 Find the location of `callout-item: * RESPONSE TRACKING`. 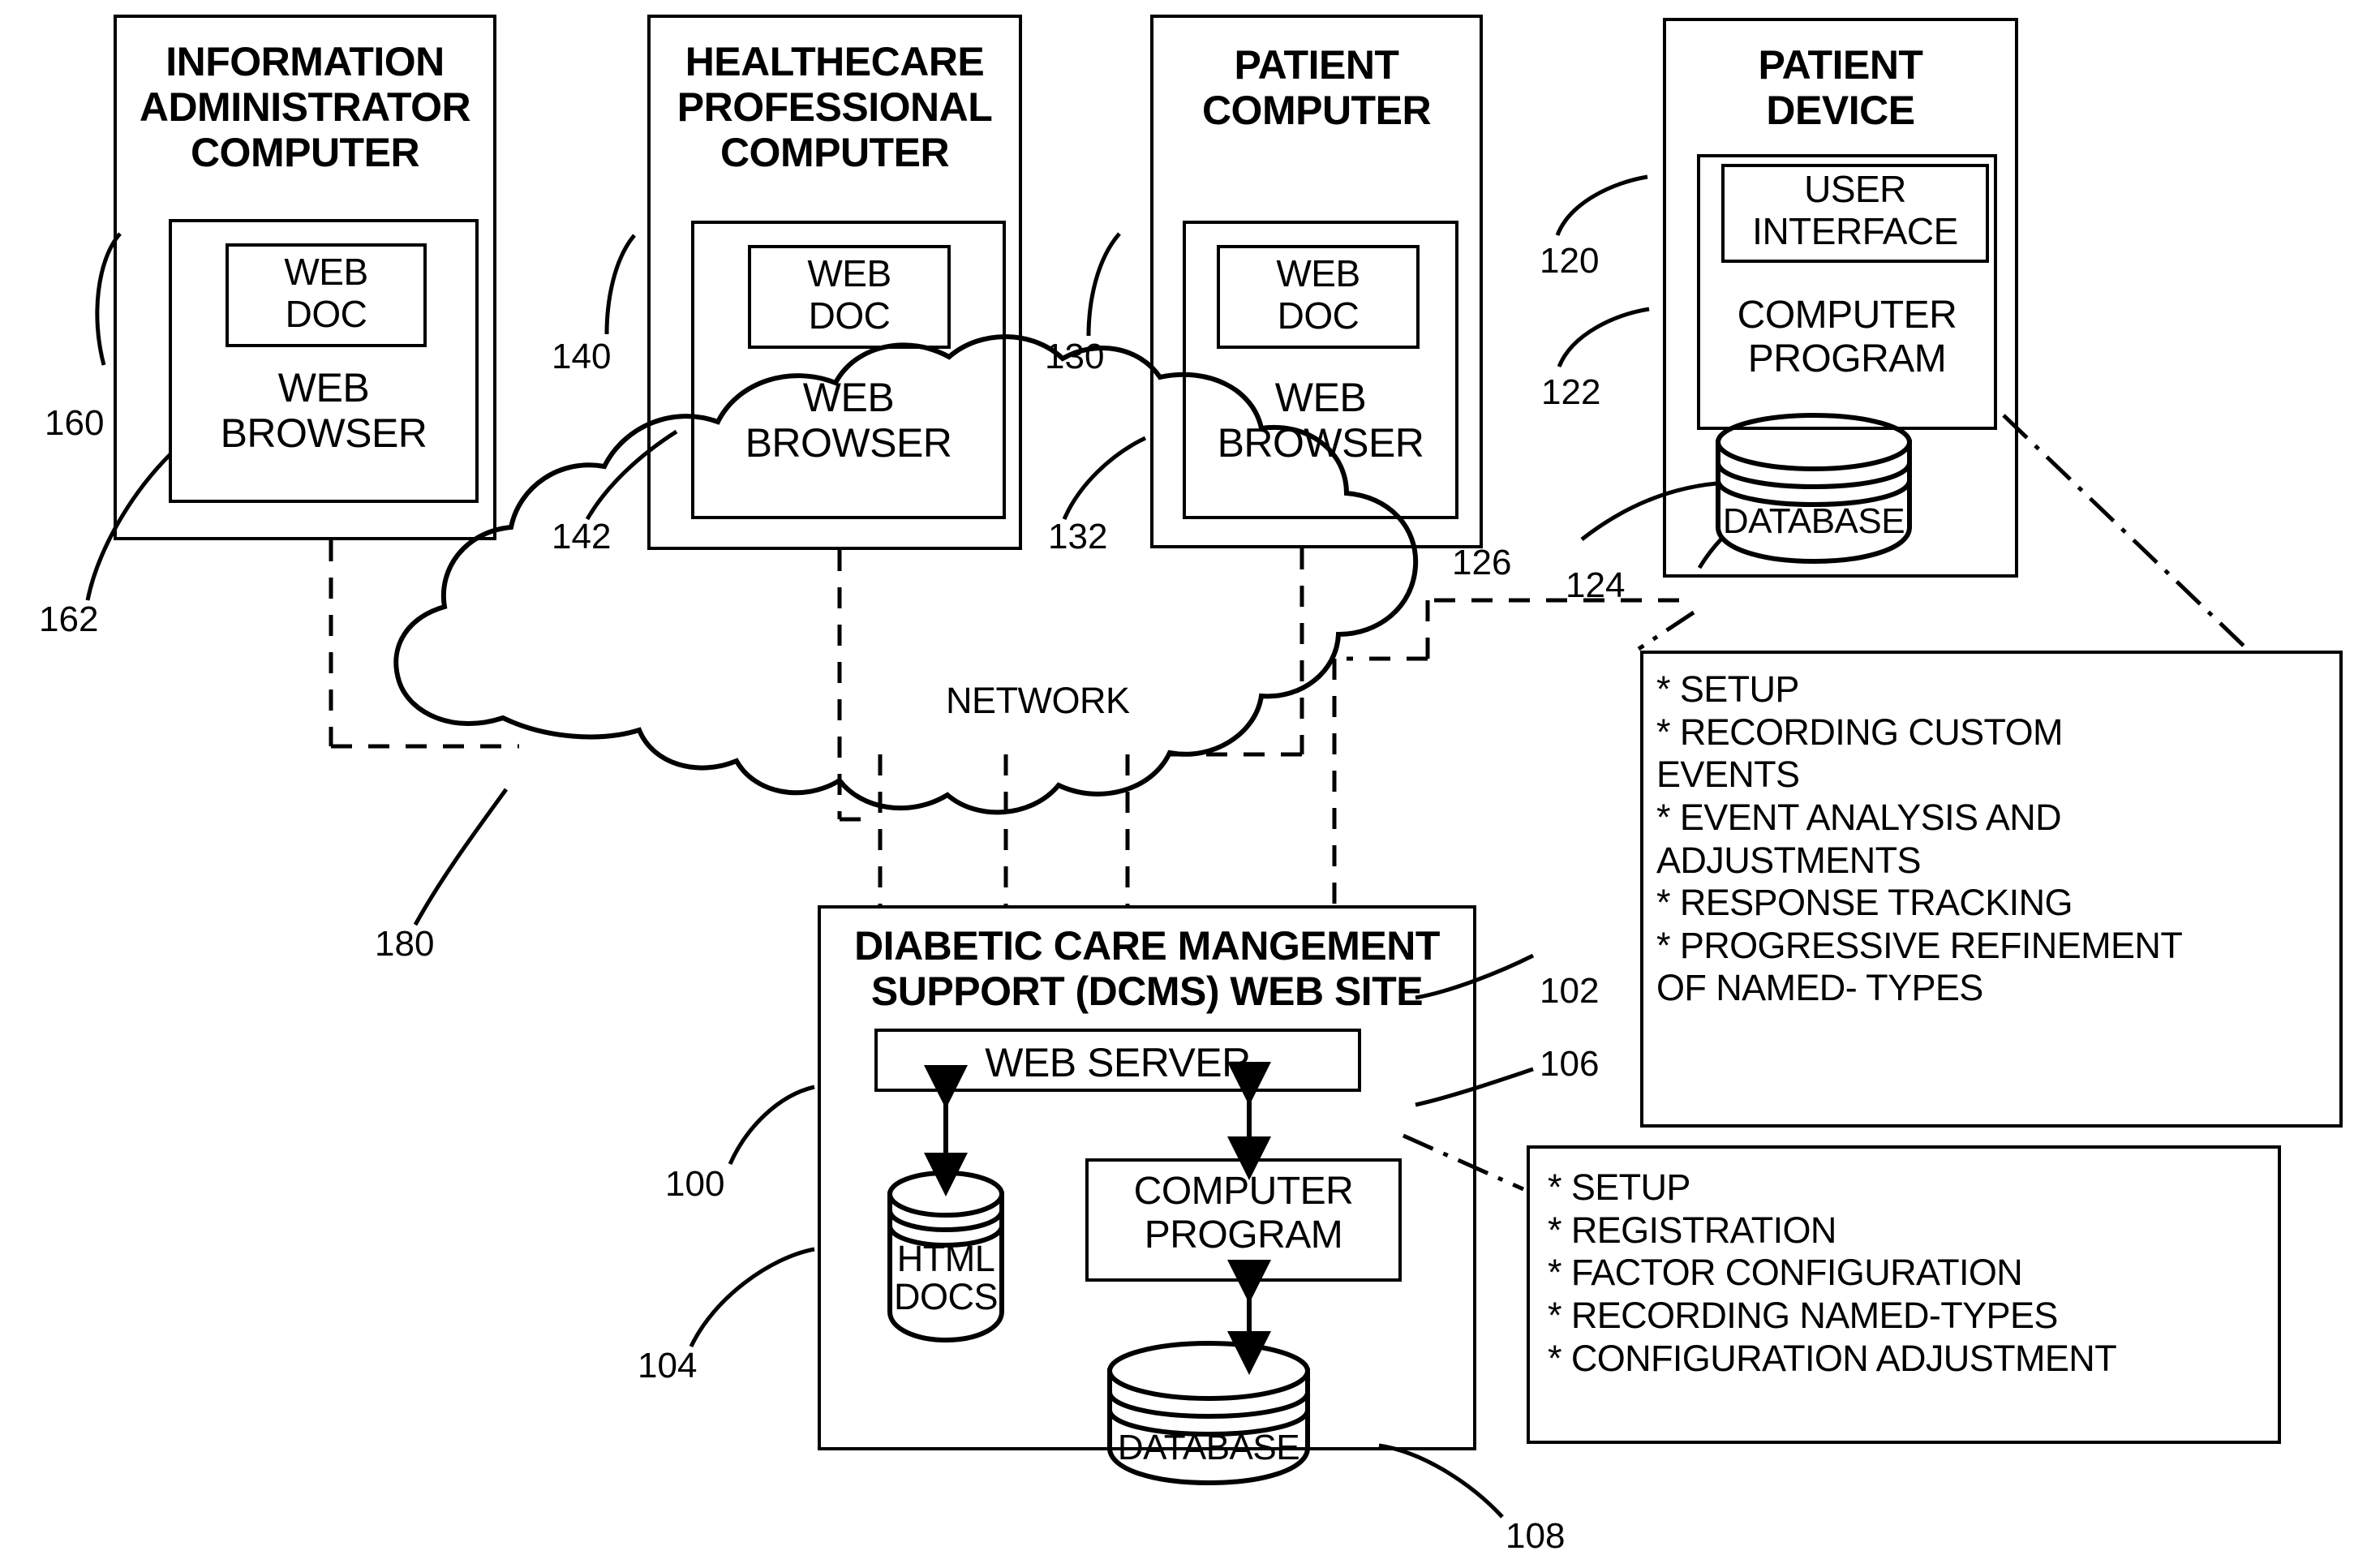

callout-item: * RESPONSE TRACKING is located at coordinates (1865, 903).